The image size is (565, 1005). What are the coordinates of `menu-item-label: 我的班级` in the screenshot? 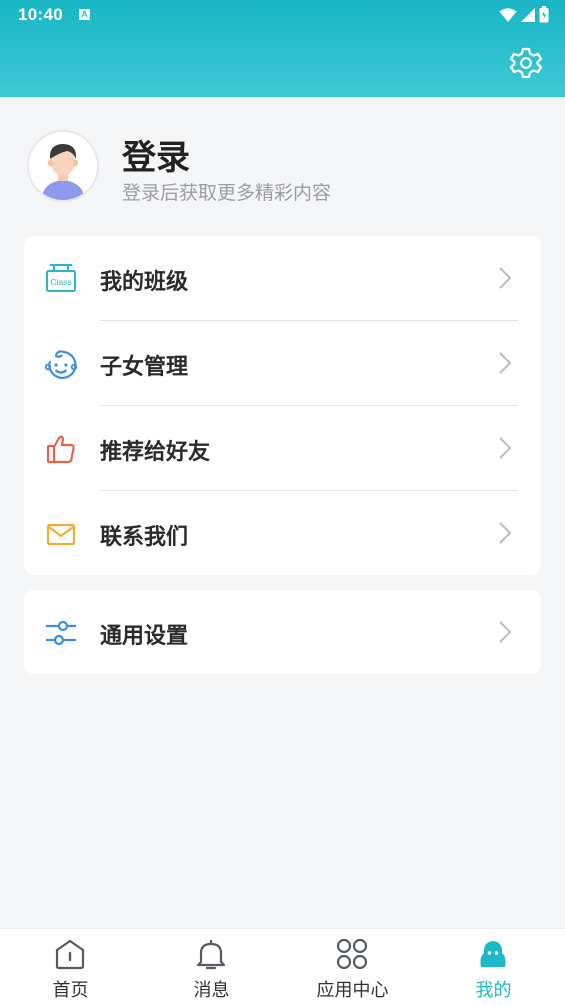 It's located at (144, 282).